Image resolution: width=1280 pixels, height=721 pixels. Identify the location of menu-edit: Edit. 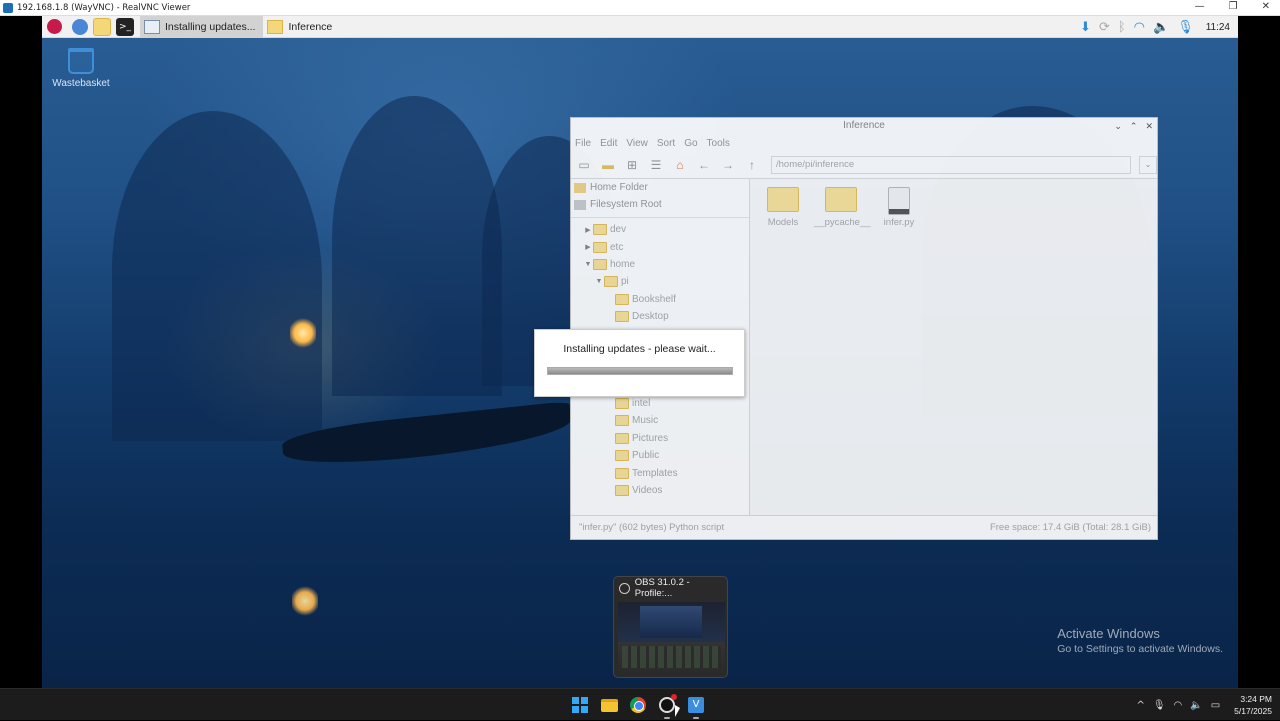
(608, 143).